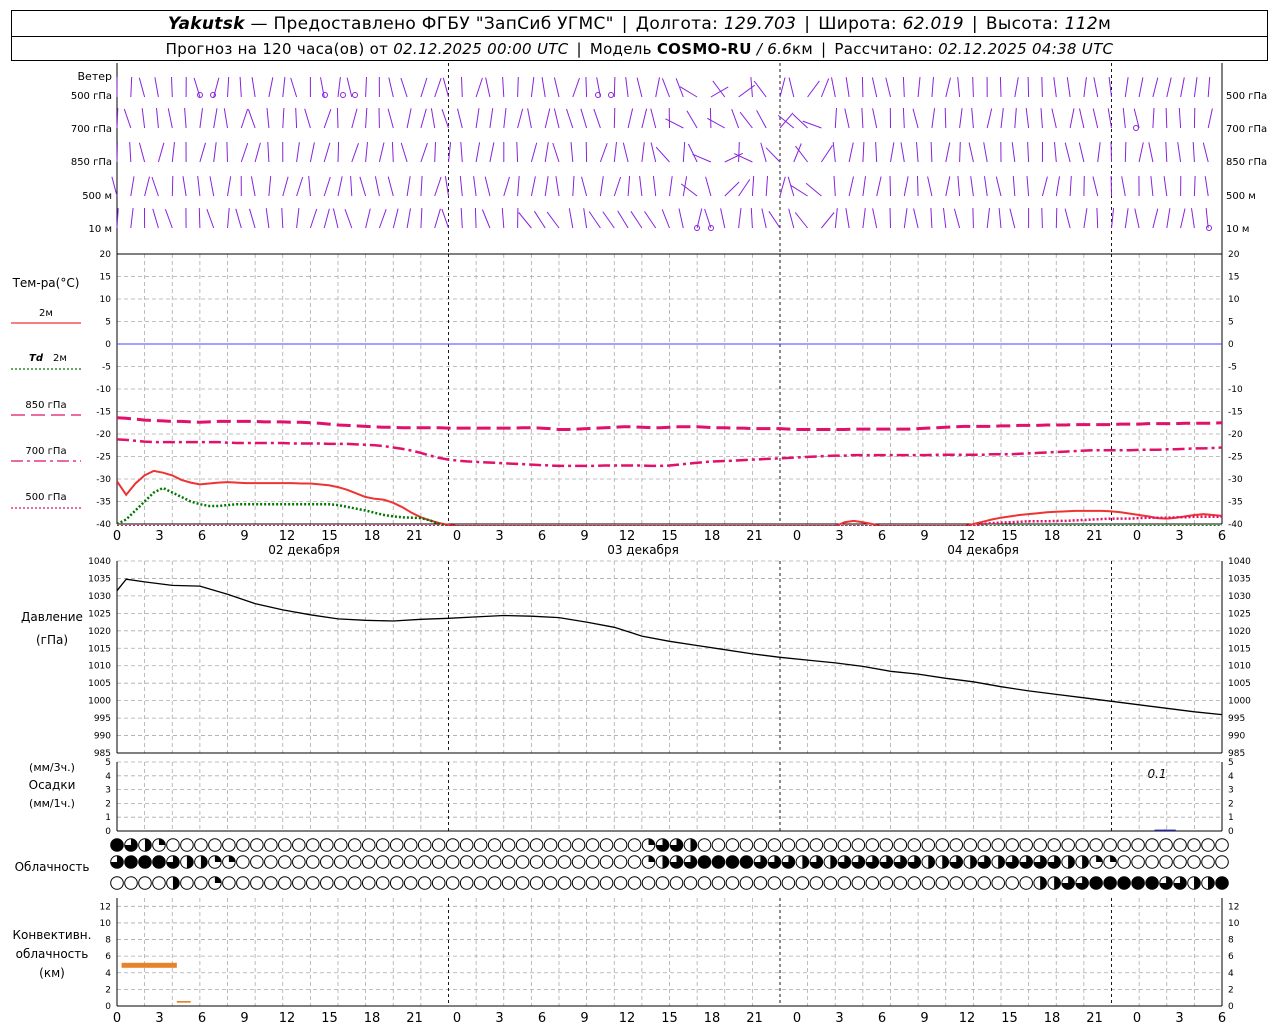 Image resolution: width=1280 pixels, height=1024 pixels. What do you see at coordinates (103, 480) in the screenshot?
I see `temperature-ytick-left: -30` at bounding box center [103, 480].